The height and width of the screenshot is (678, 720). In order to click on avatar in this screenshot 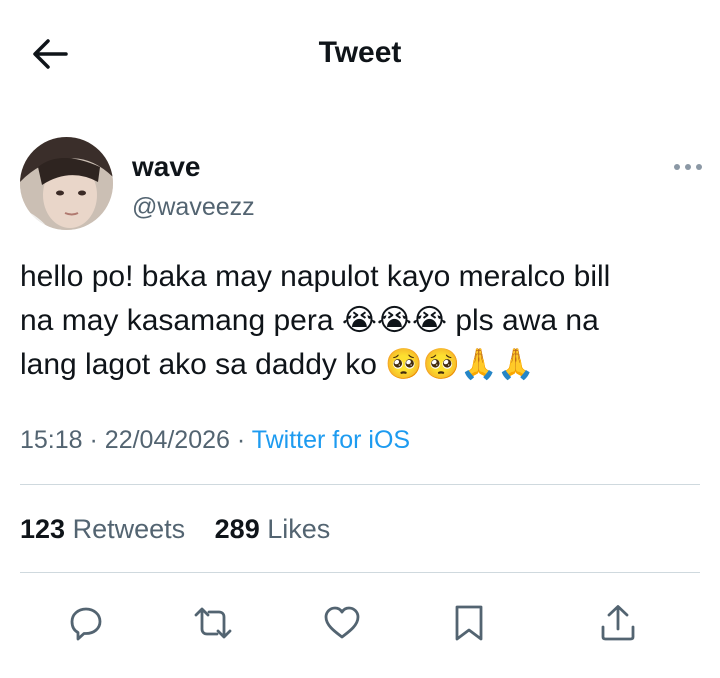, I will do `click(66, 183)`.